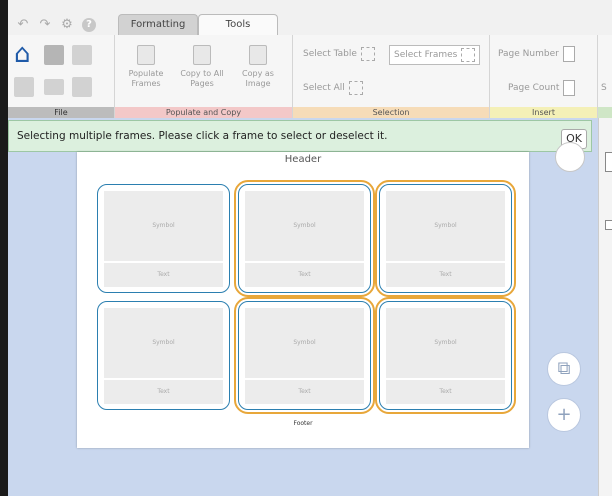 Image resolution: width=612 pixels, height=496 pixels. I want to click on quick-access-toolbar: ↶ ↷ ⚙ ?, so click(56, 25).